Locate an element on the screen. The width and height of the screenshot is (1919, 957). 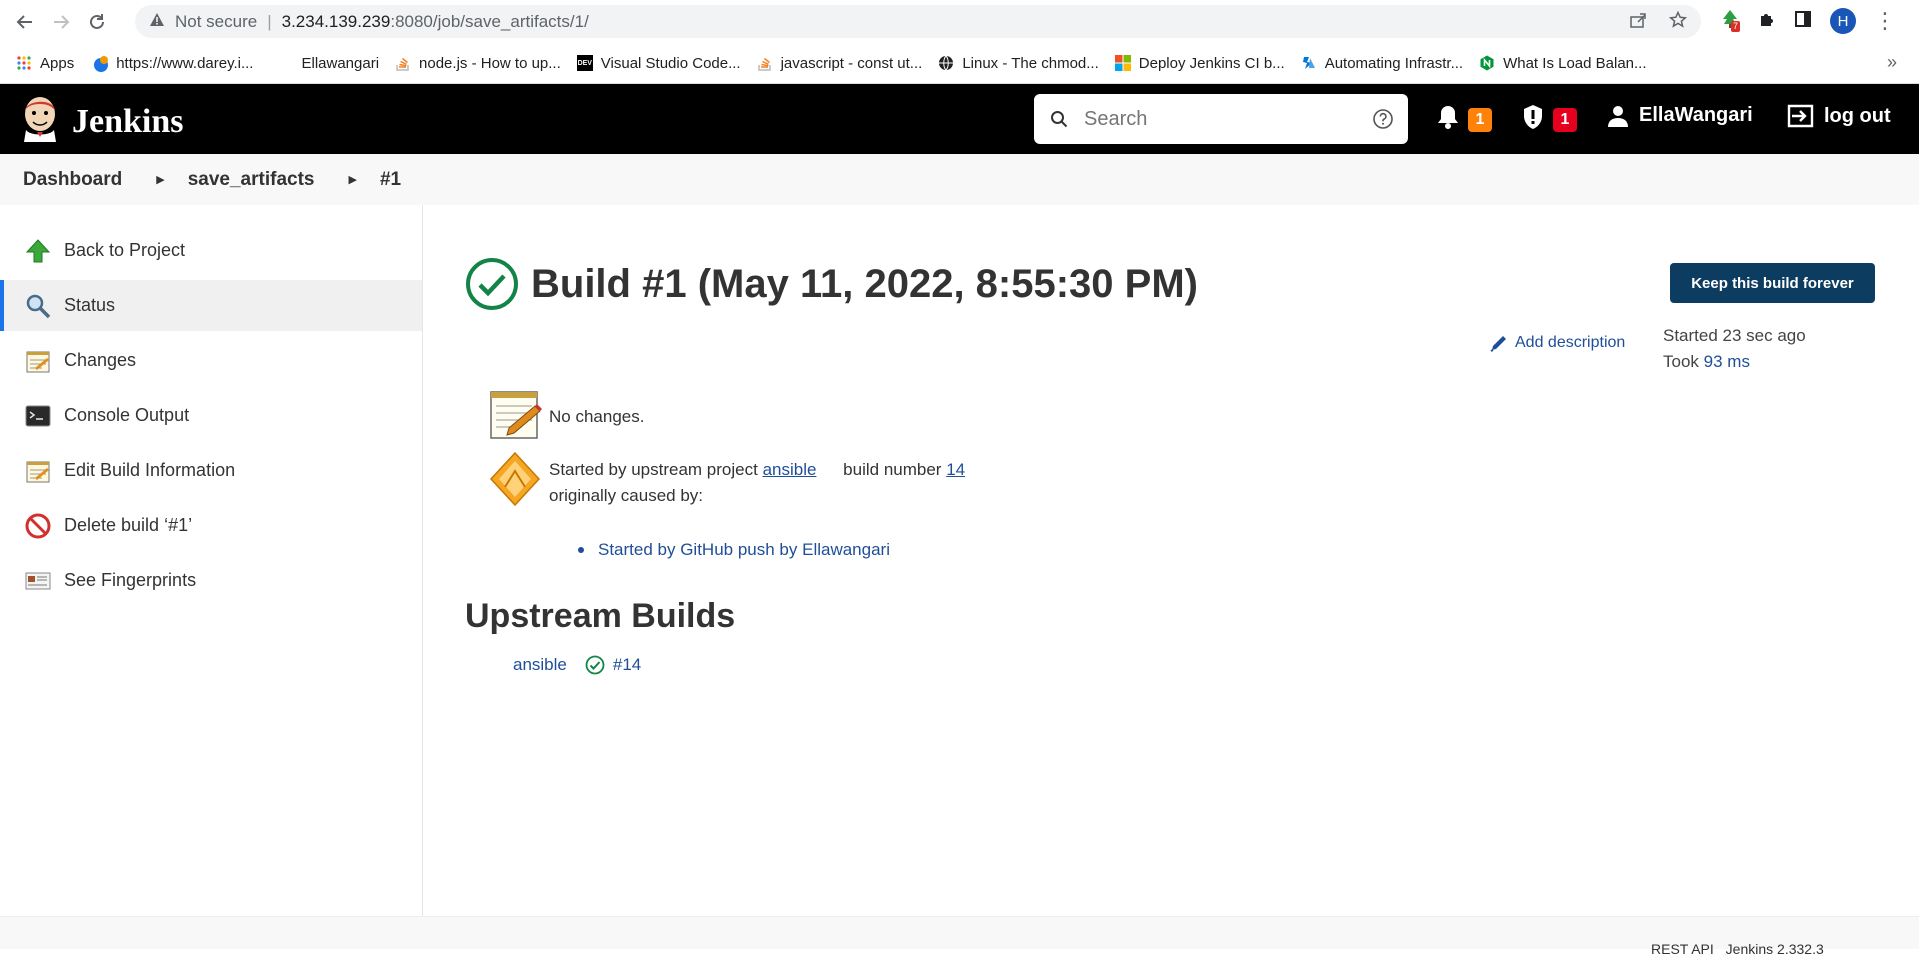
fingerprint-card-icon is located at coordinates (38, 581).